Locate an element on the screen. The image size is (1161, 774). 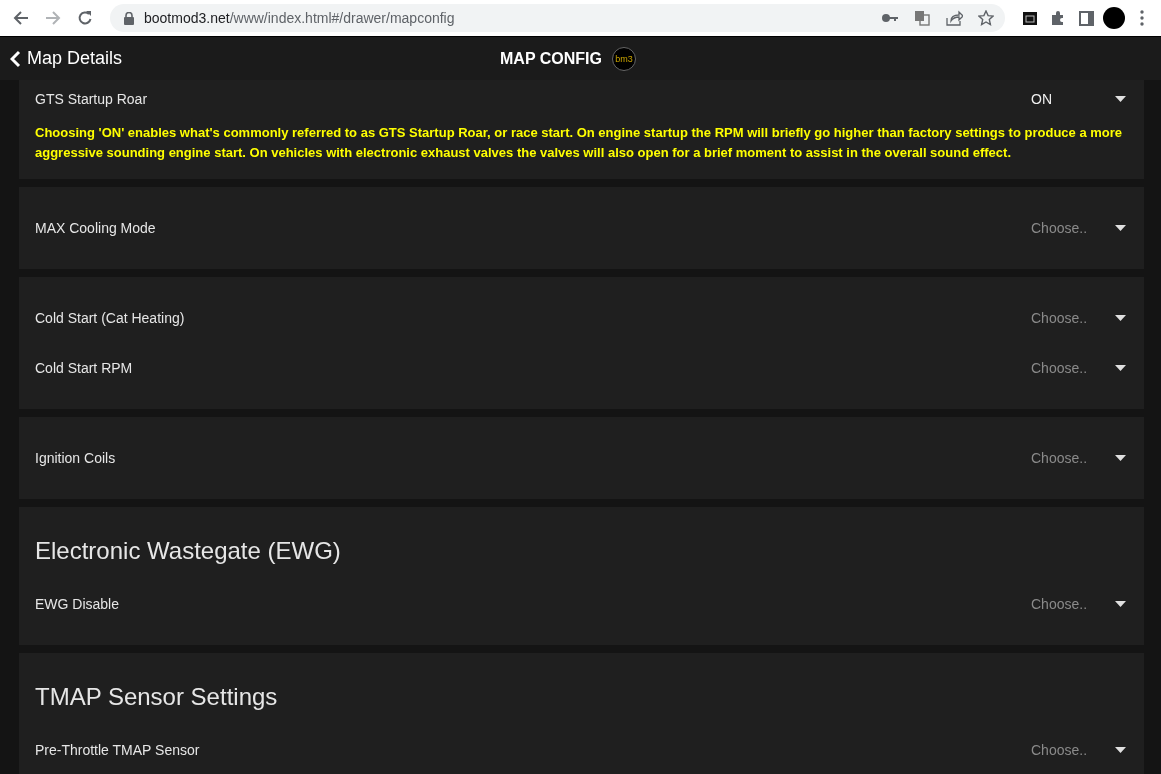
setting-label: Ignition Coils is located at coordinates (75, 458).